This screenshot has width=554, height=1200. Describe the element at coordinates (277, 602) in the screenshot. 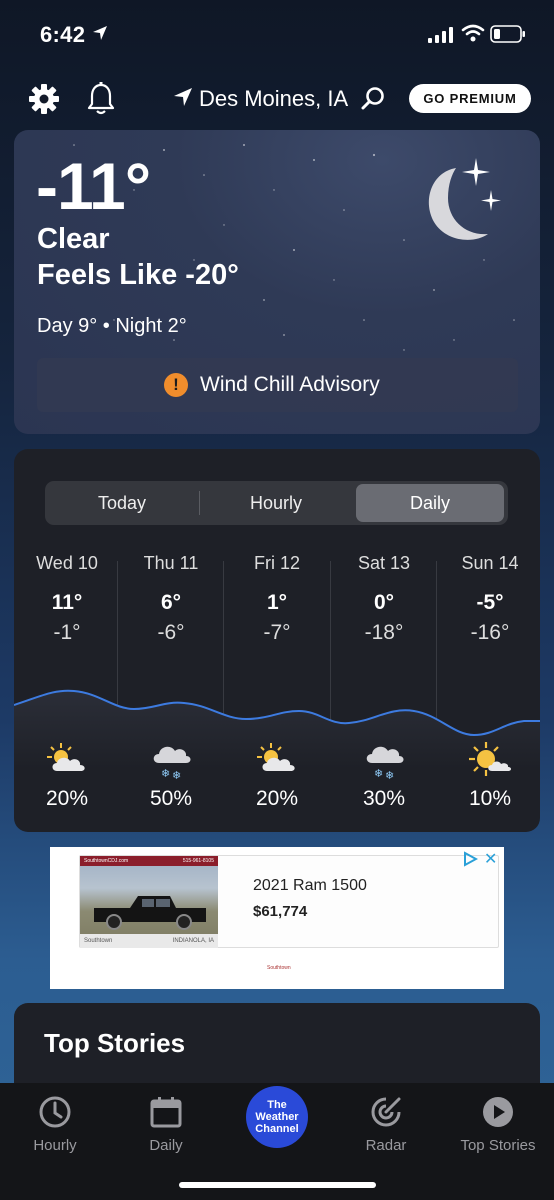

I see `forecast-high: 1°` at that location.